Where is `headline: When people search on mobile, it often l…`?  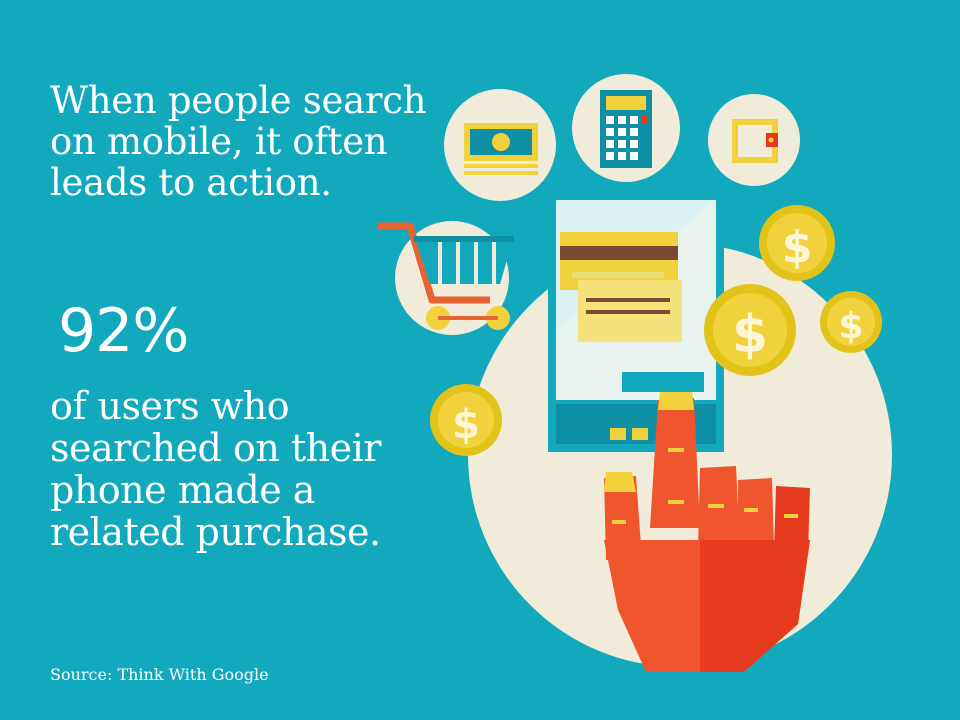 headline: When people search on mobile, it often l… is located at coordinates (238, 141).